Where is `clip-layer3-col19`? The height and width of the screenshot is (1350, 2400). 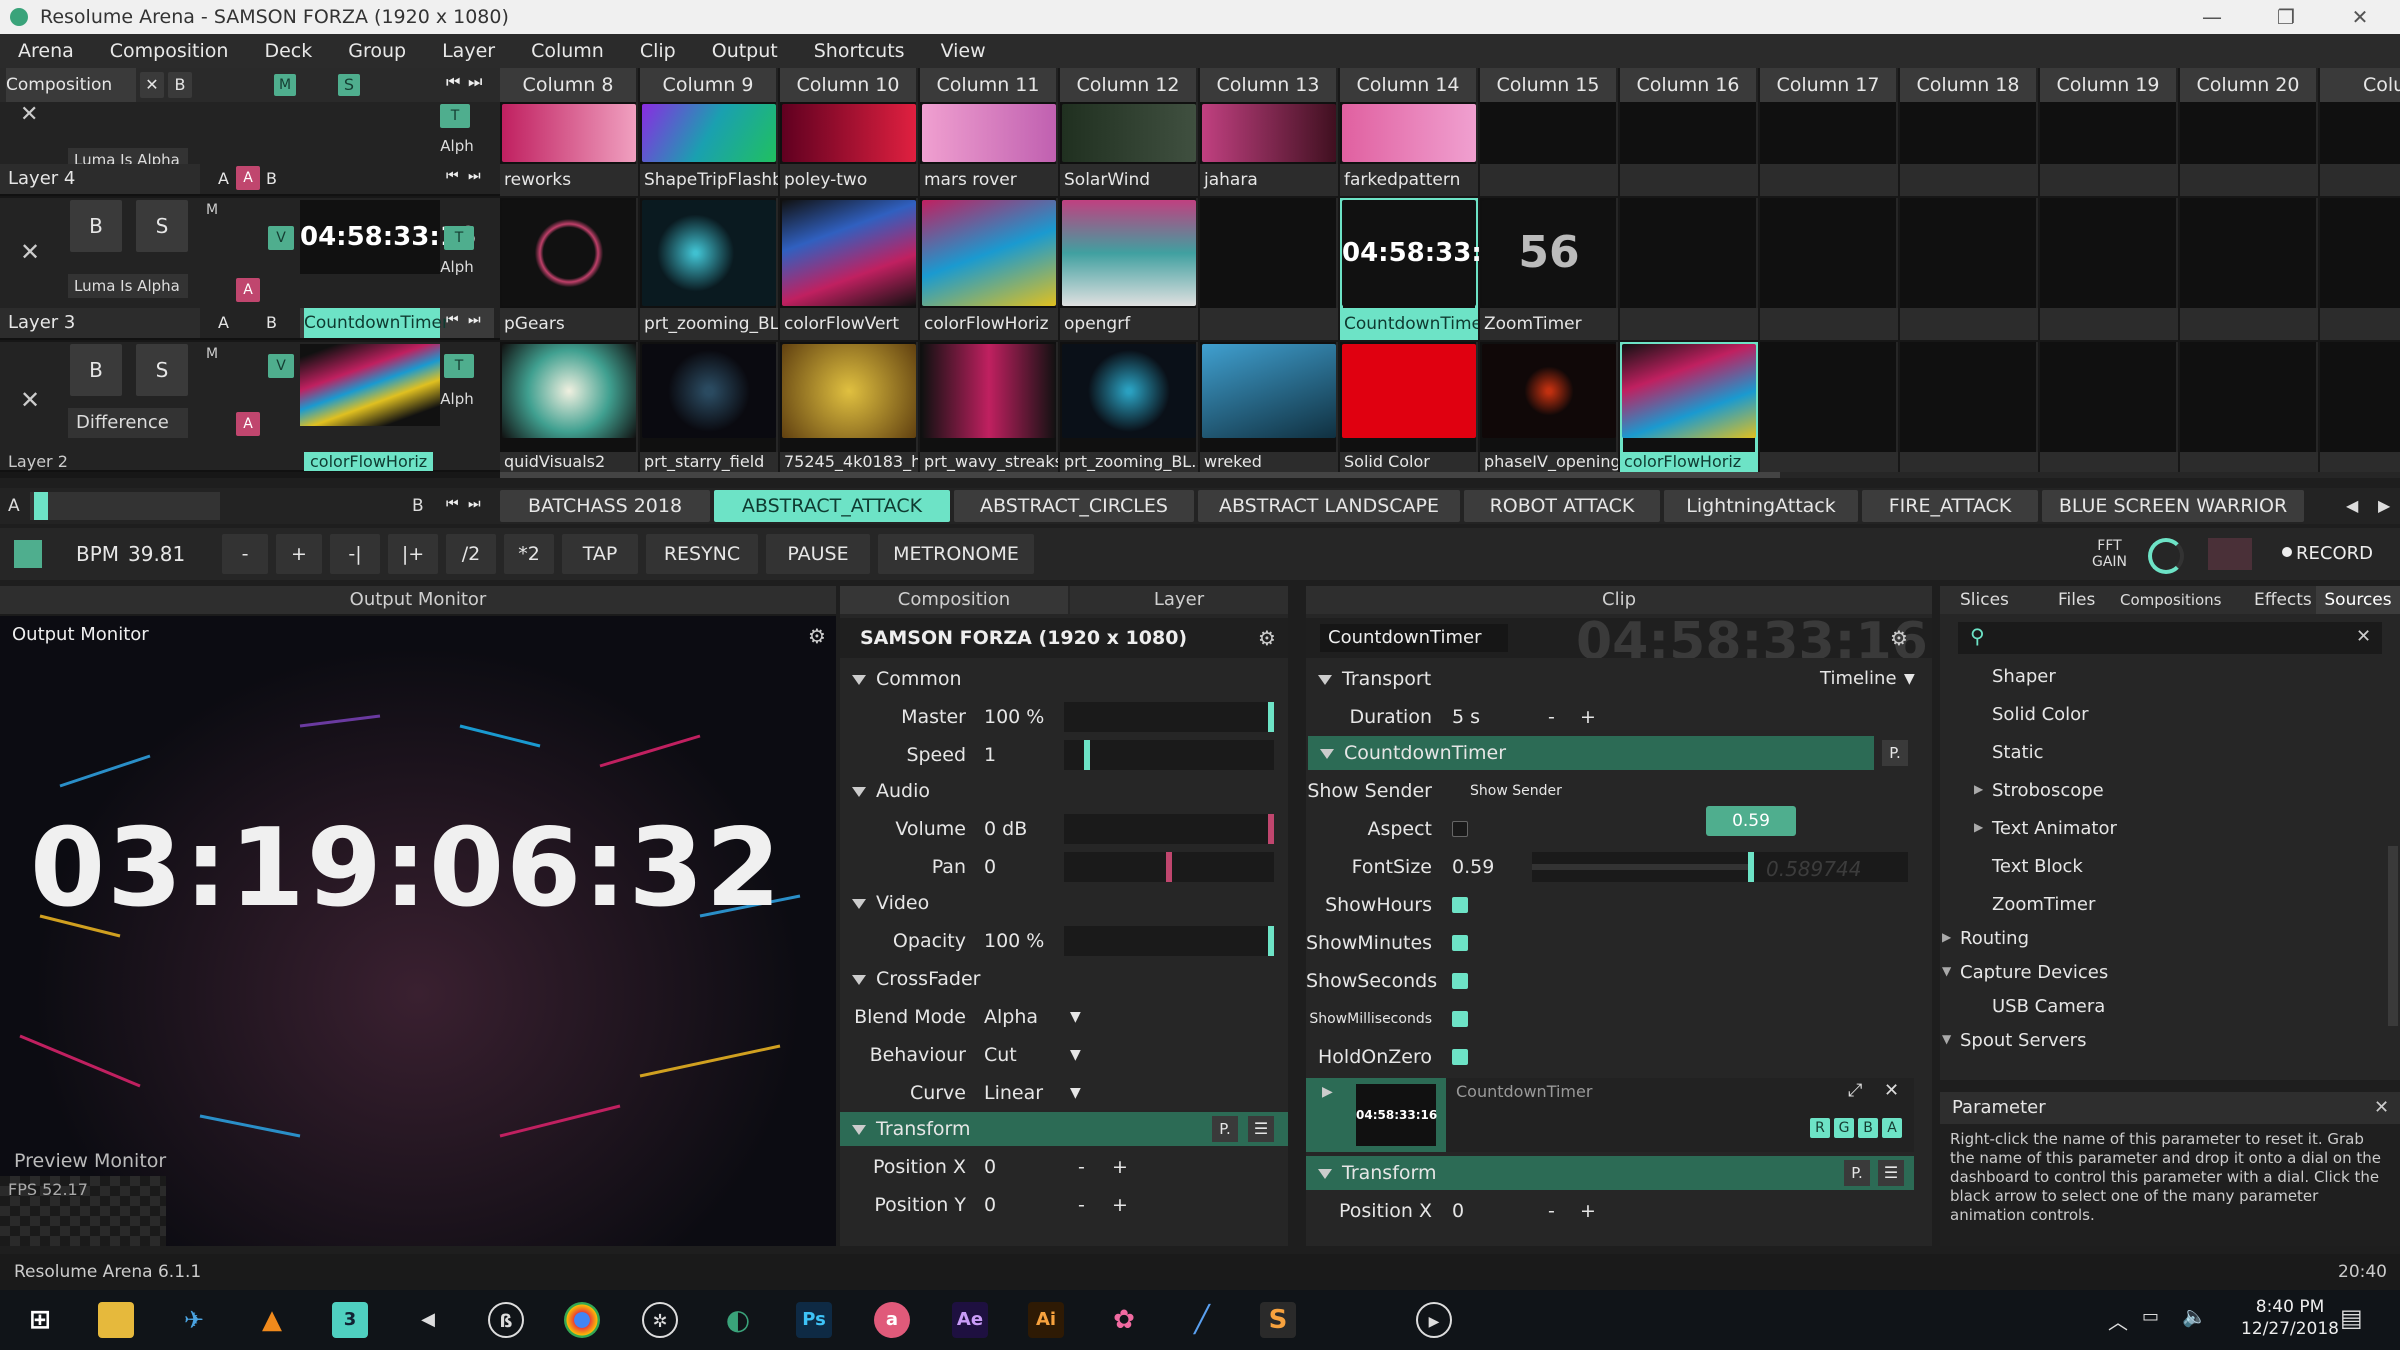 clip-layer3-col19 is located at coordinates (2109, 269).